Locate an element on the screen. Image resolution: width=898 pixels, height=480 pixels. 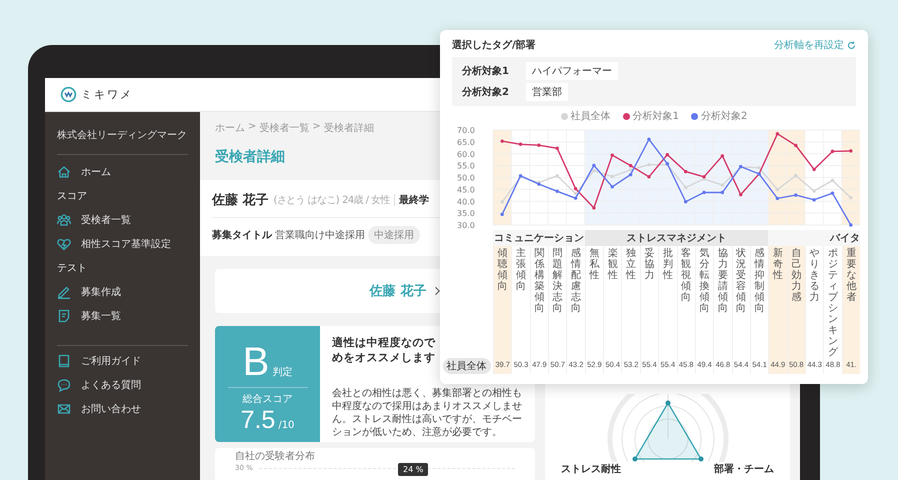
category-label: 独立性 is located at coordinates (631, 265).